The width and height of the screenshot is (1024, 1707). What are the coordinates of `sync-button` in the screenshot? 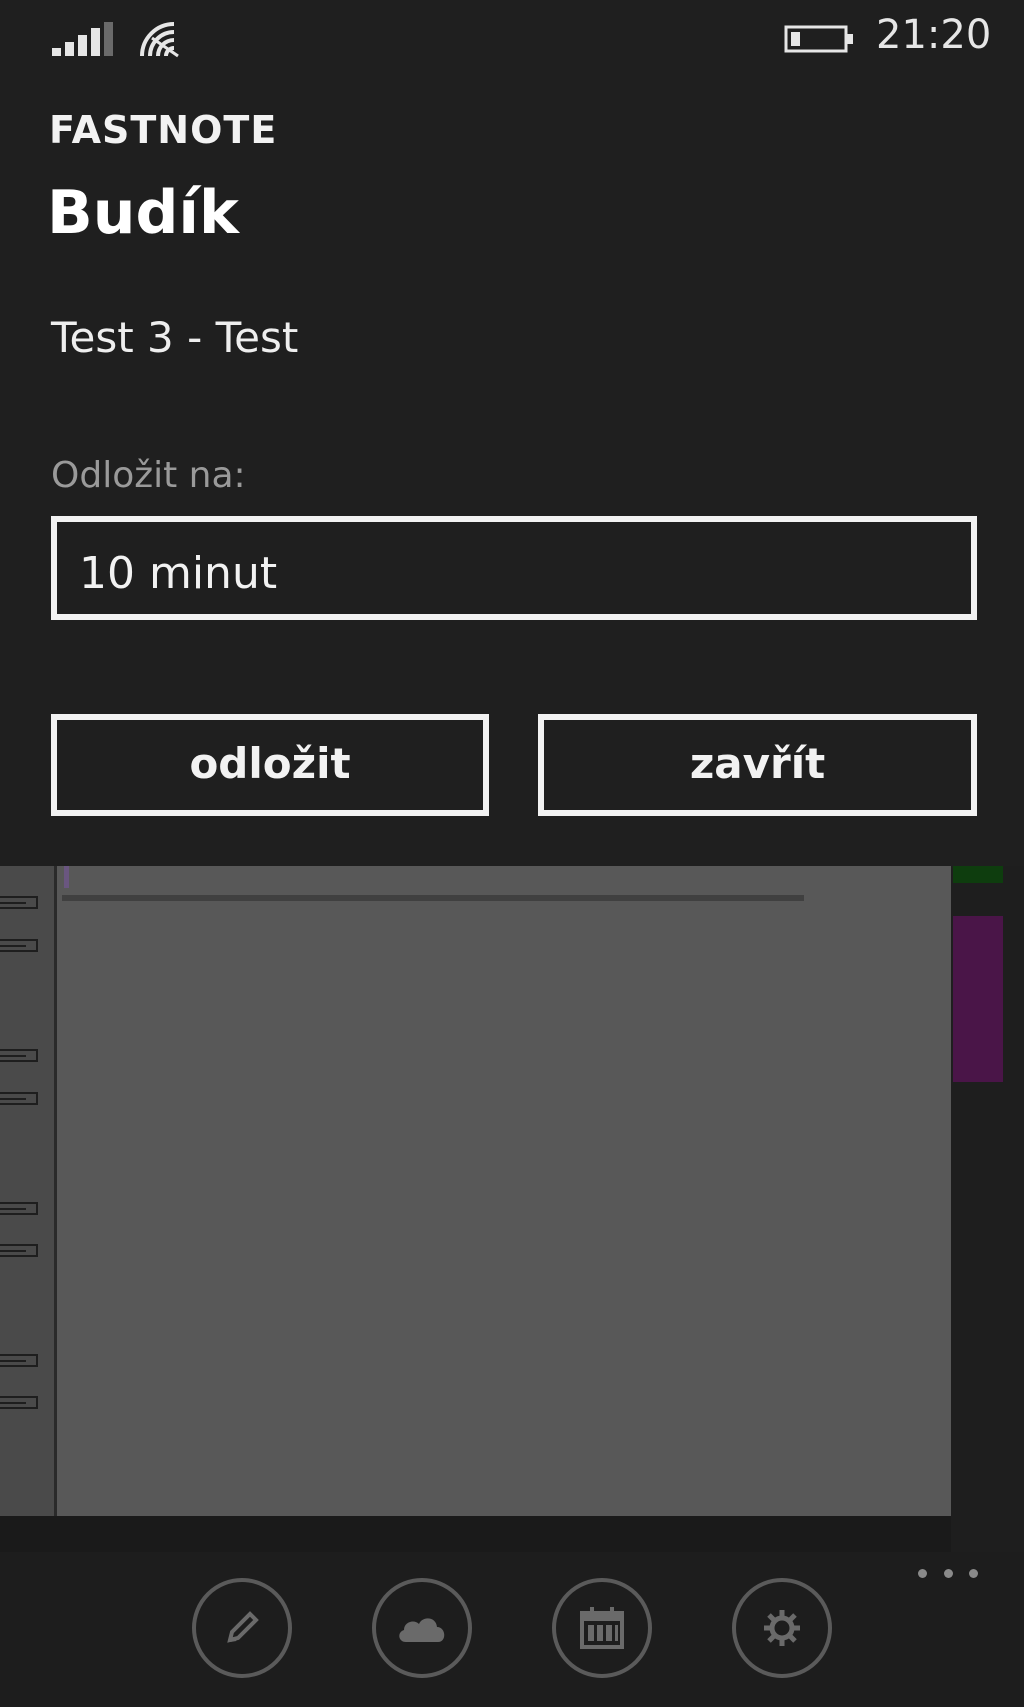 It's located at (422, 1628).